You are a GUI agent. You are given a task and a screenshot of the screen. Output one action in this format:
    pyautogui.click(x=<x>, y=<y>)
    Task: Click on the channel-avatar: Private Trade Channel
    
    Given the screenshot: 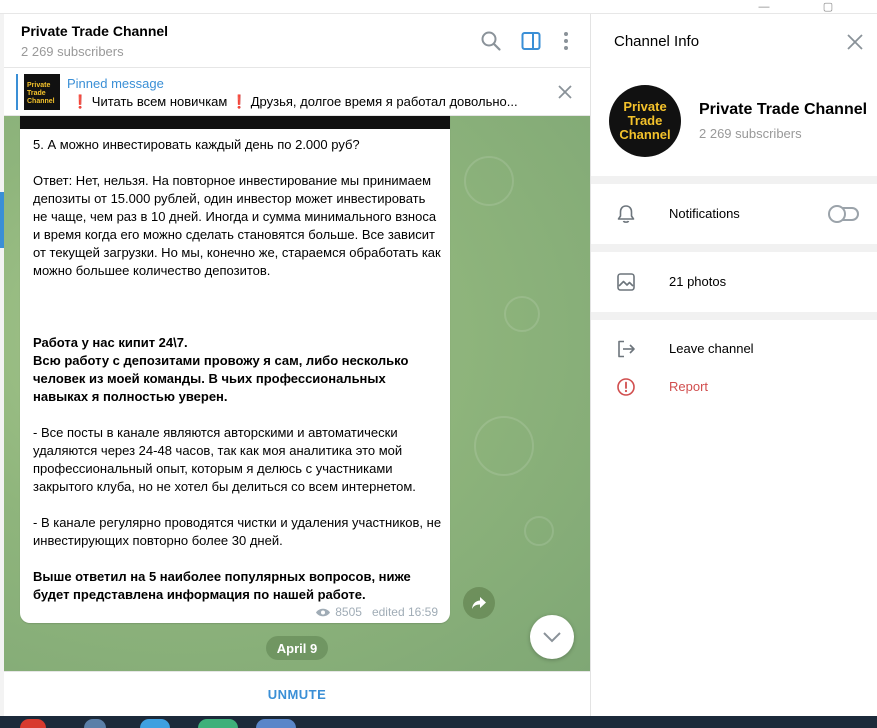 What is the action you would take?
    pyautogui.click(x=645, y=121)
    